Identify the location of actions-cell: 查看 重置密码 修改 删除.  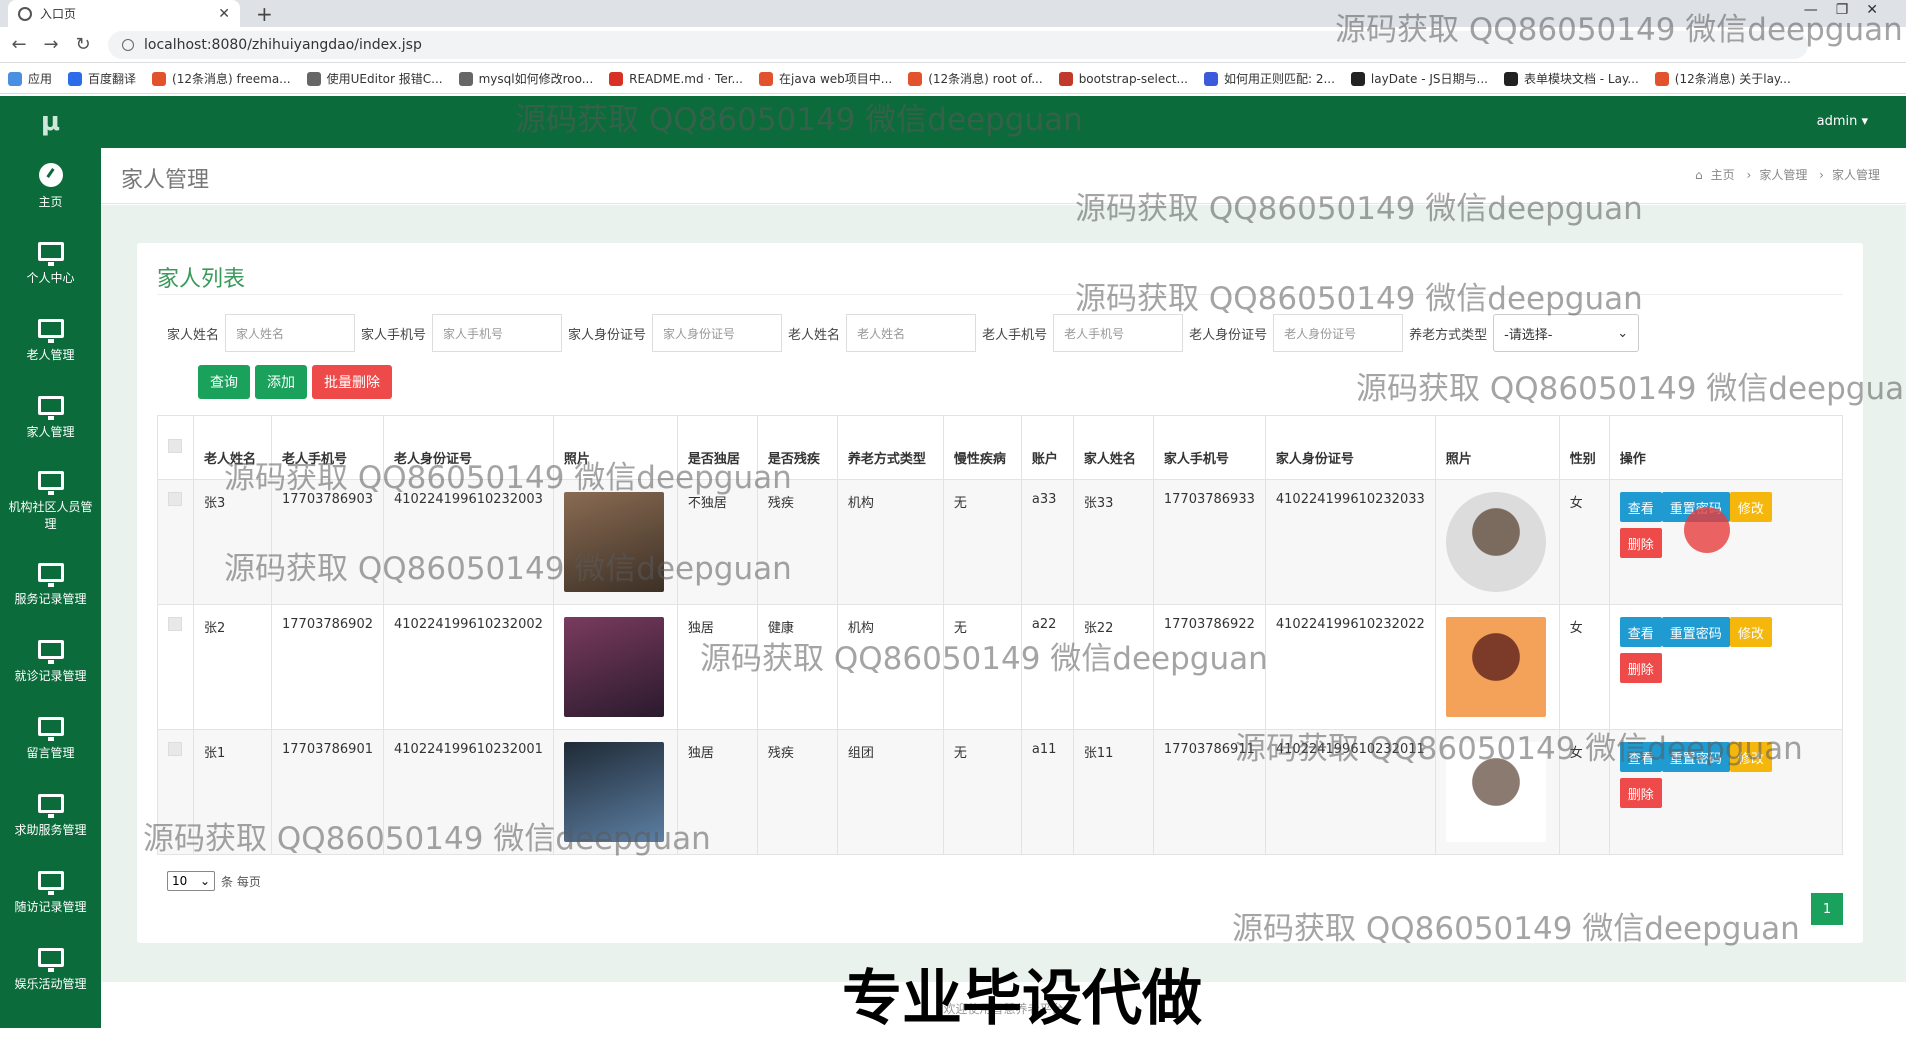
(1726, 792).